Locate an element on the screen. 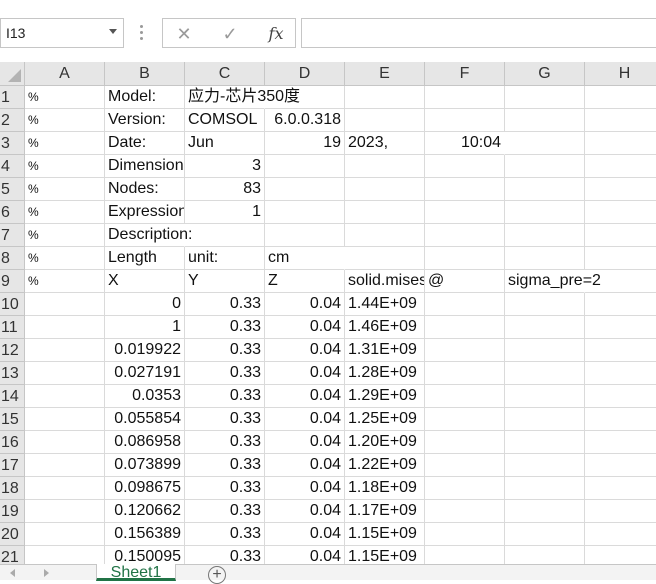 The image size is (656, 584). cell-f11 is located at coordinates (465, 327).